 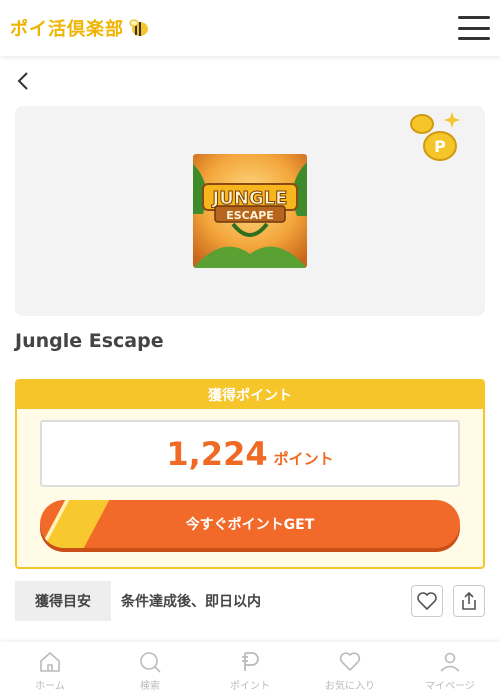 What do you see at coordinates (217, 453) in the screenshot?
I see `points-value: 1,224` at bounding box center [217, 453].